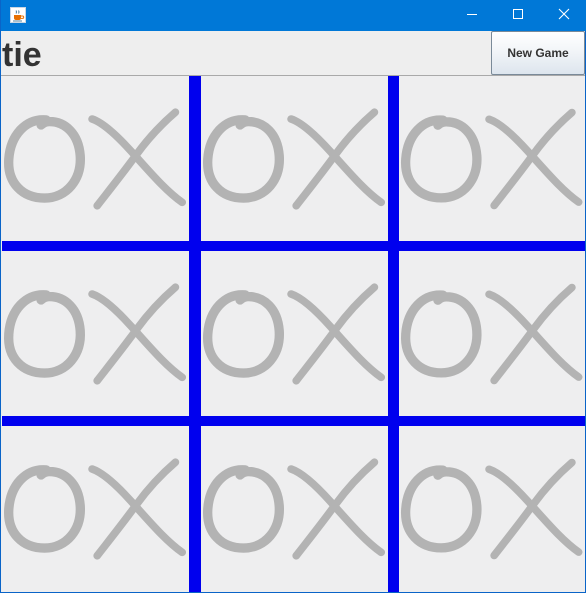 This screenshot has height=593, width=586. I want to click on board-cell-r1-c3, so click(492, 158).